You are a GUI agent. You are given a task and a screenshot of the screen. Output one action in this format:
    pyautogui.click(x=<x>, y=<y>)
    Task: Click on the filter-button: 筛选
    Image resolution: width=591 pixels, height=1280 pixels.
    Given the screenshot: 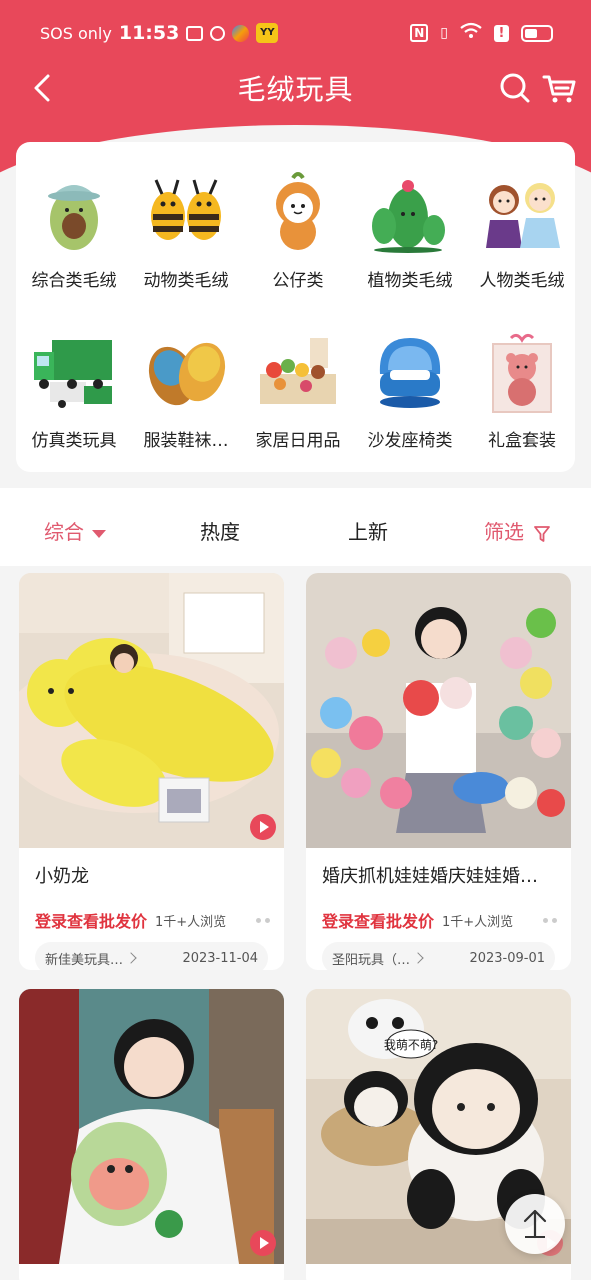 What is the action you would take?
    pyautogui.click(x=517, y=530)
    